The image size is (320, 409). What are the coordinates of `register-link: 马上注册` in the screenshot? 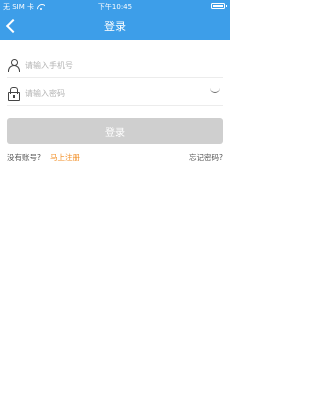 It's located at (65, 157).